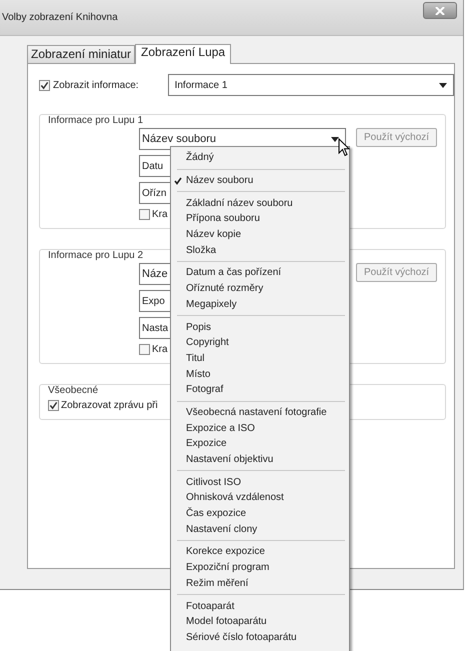  Describe the element at coordinates (260, 342) in the screenshot. I see `menu-item: Copyright` at that location.